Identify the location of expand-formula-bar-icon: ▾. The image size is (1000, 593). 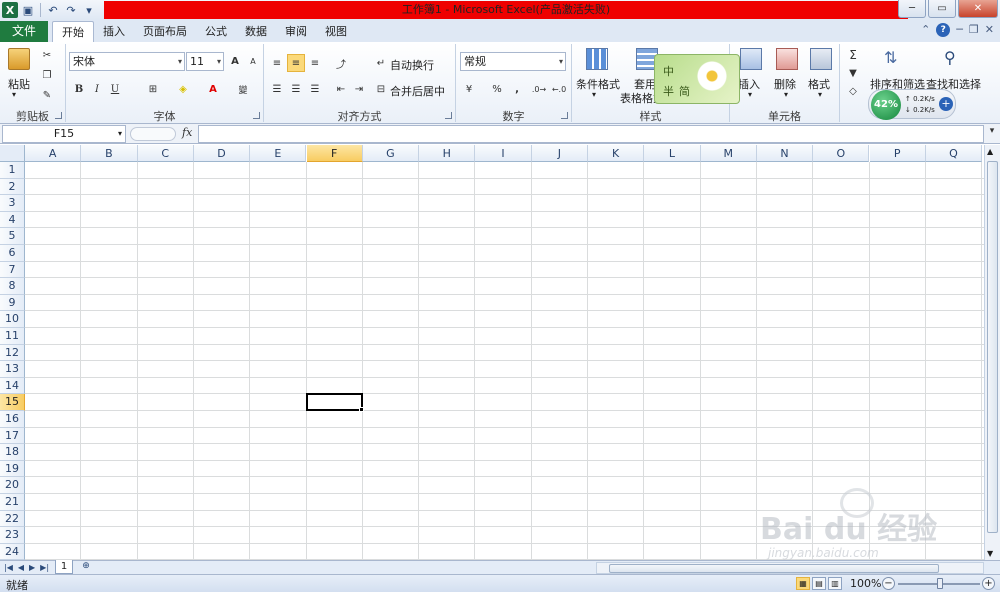
(992, 134).